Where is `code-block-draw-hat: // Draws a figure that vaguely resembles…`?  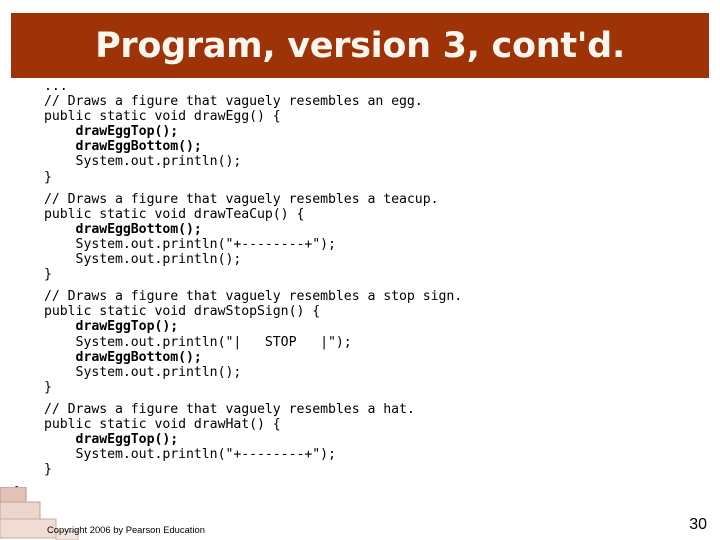
code-block-draw-hat: // Draws a figure that vaguely resembles… is located at coordinates (374, 439).